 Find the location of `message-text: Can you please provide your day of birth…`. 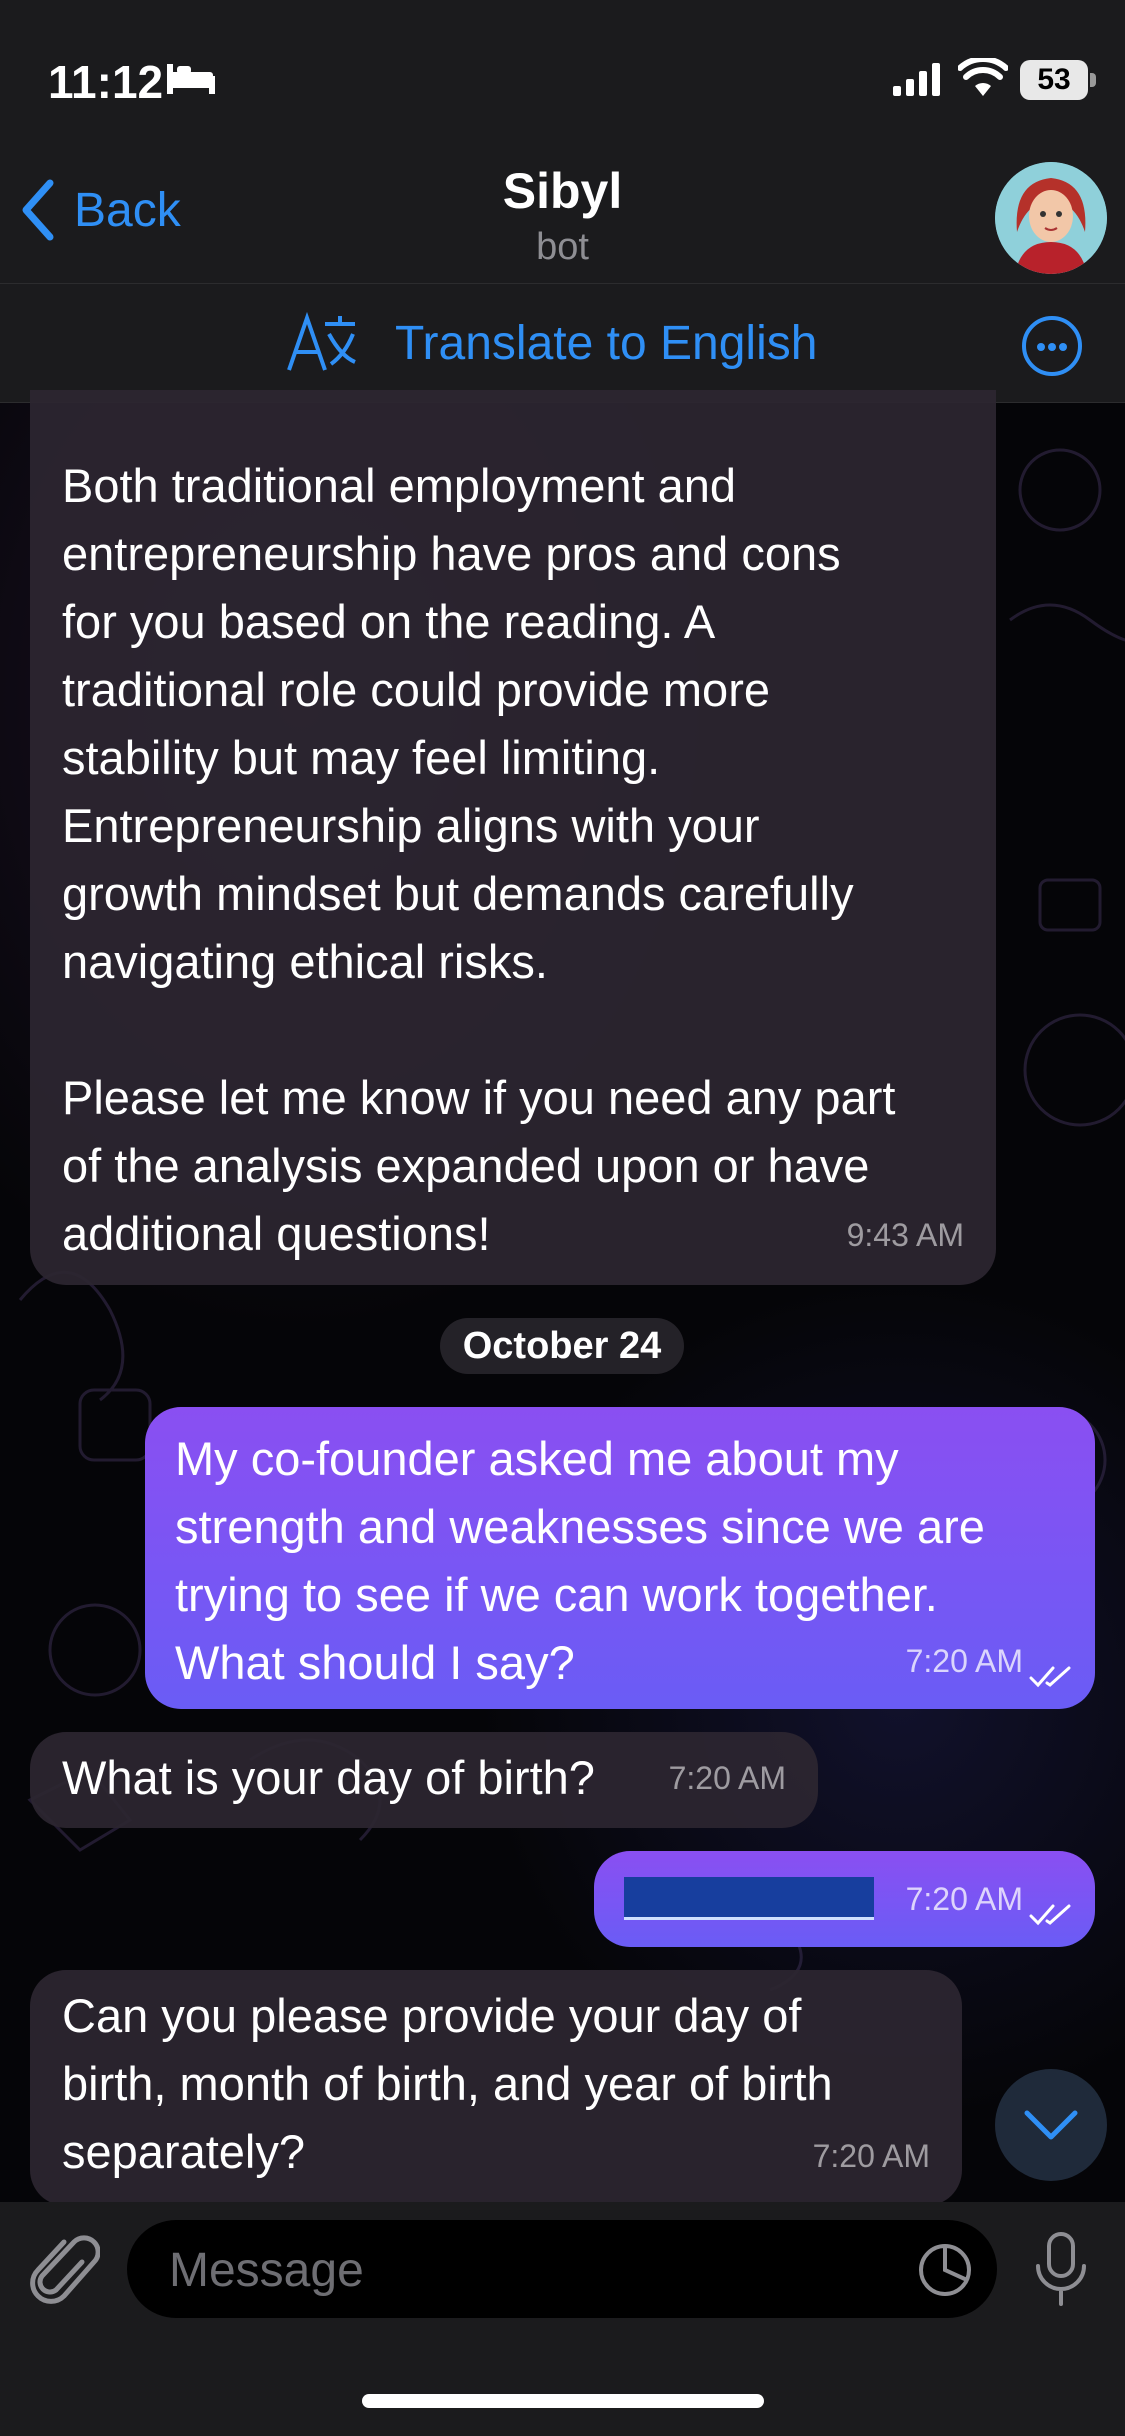

message-text: Can you please provide your day of birth… is located at coordinates (447, 2083).